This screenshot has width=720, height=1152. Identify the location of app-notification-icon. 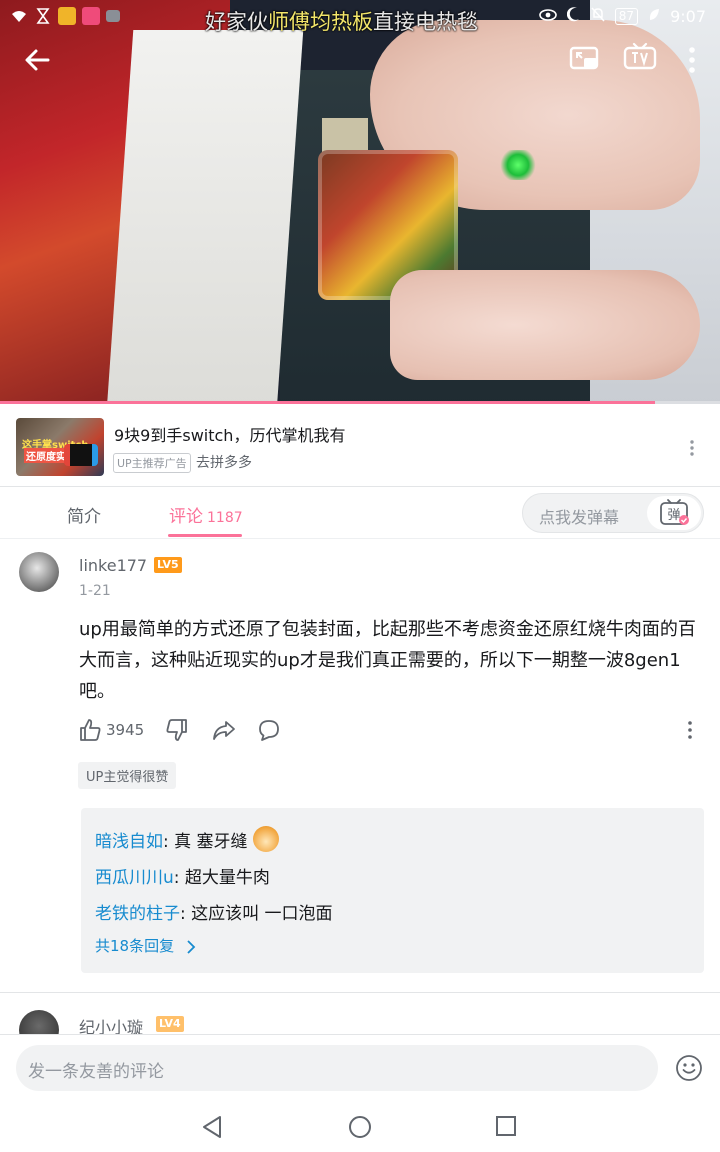
(67, 16).